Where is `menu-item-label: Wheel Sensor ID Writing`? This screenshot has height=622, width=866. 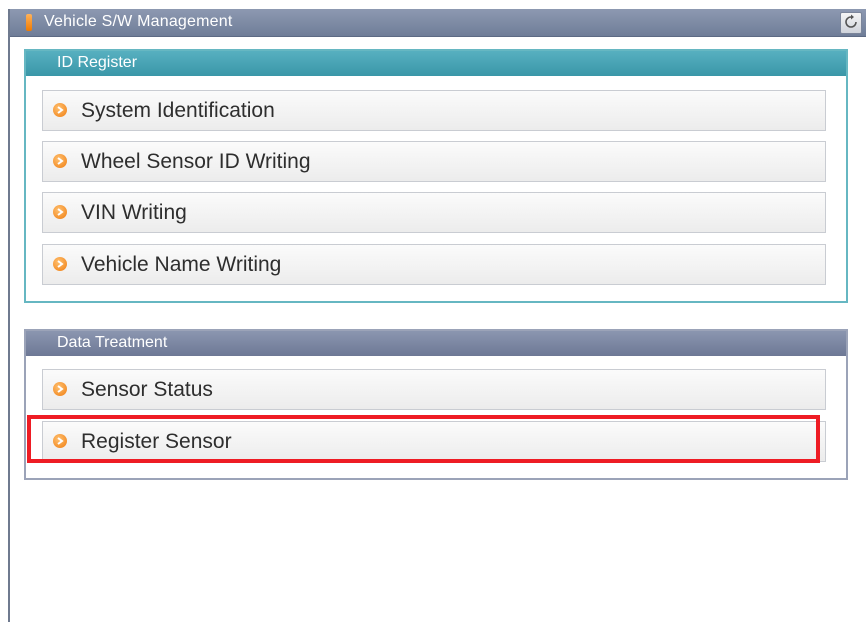 menu-item-label: Wheel Sensor ID Writing is located at coordinates (196, 161).